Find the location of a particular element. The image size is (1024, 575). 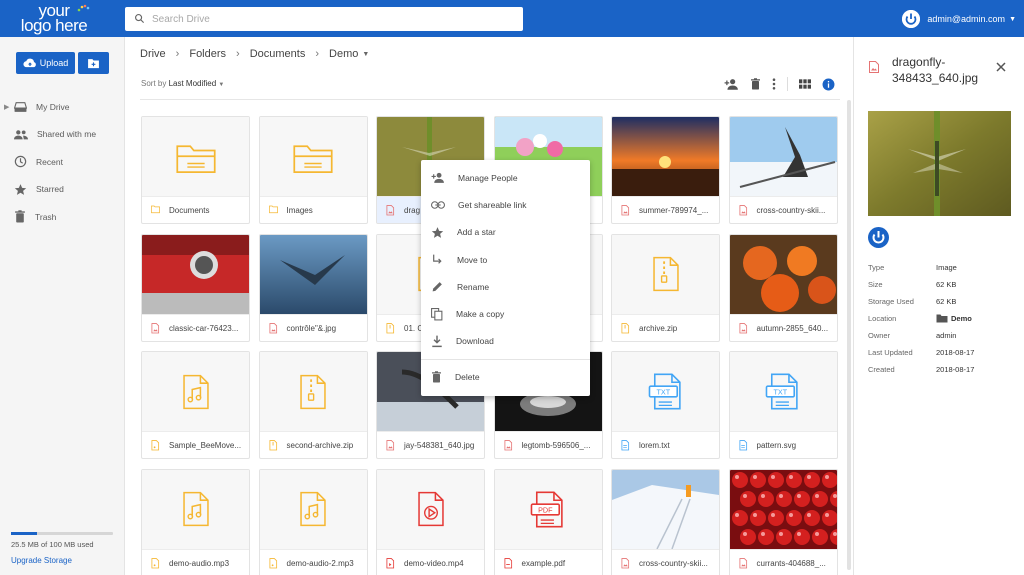

archive-type-icon is located at coordinates (272, 445).